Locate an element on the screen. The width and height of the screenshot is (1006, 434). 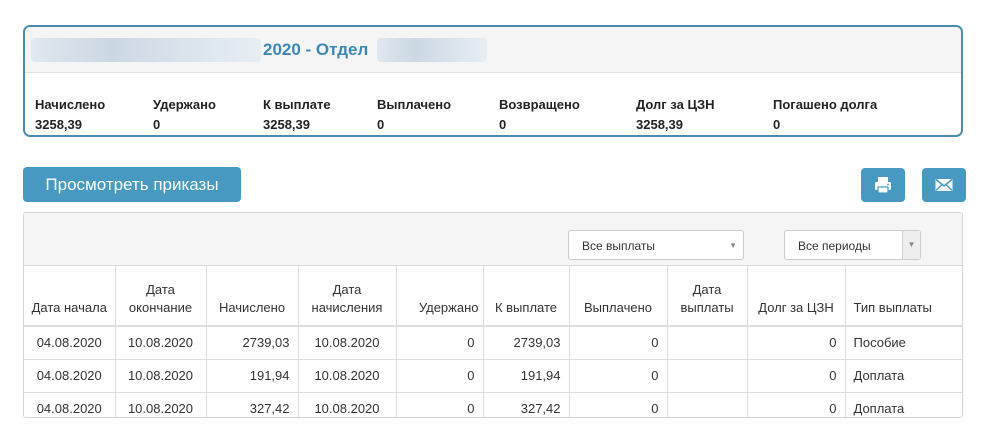
summary-header: 2020 - Отдел is located at coordinates (493, 50).